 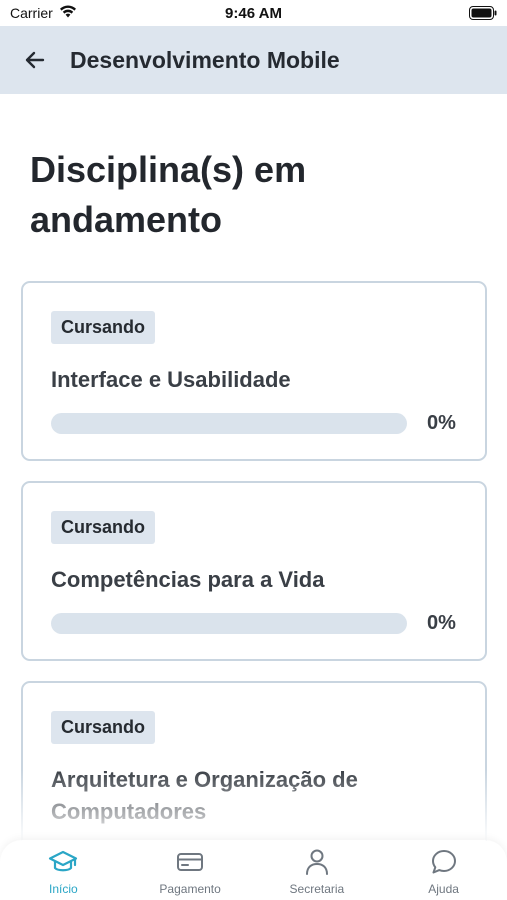 What do you see at coordinates (317, 889) in the screenshot?
I see `nav-label: Secretaria` at bounding box center [317, 889].